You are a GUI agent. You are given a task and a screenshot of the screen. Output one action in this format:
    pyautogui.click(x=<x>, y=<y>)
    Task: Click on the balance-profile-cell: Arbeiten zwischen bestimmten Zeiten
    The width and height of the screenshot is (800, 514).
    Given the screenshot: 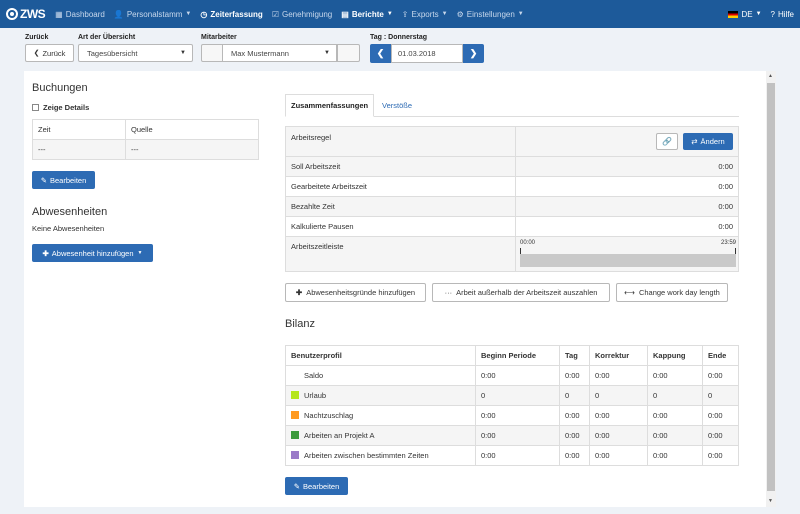 What is the action you would take?
    pyautogui.click(x=380, y=455)
    